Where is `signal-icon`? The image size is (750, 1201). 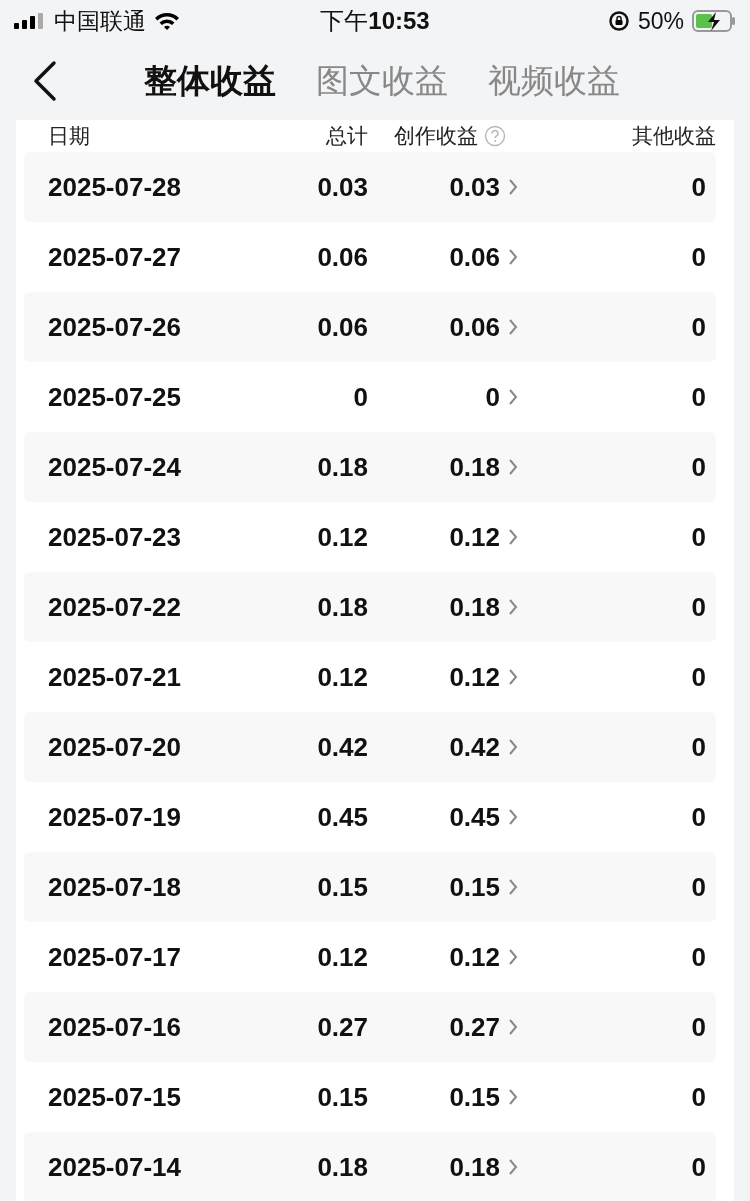 signal-icon is located at coordinates (30, 21).